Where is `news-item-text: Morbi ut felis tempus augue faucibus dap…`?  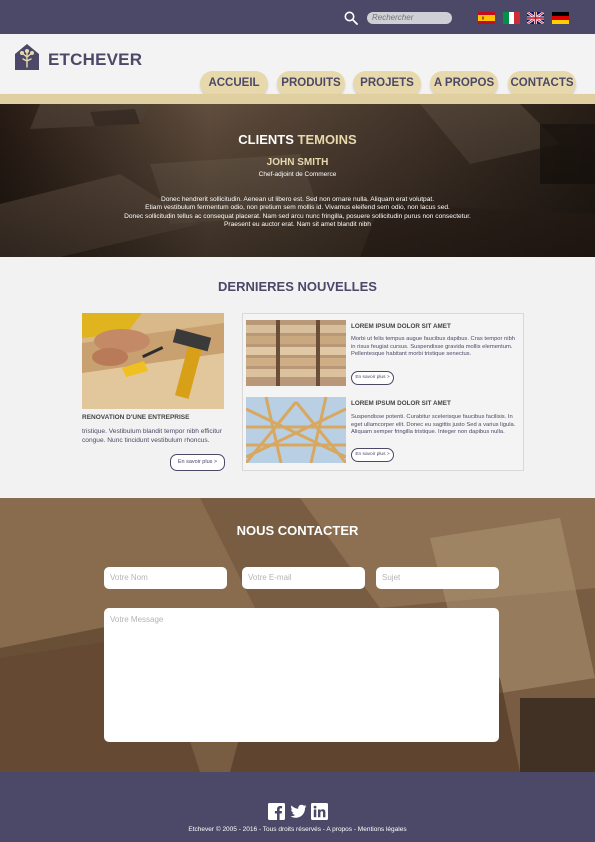
news-item-text: Morbi ut felis tempus augue faucibus dap… is located at coordinates (433, 346).